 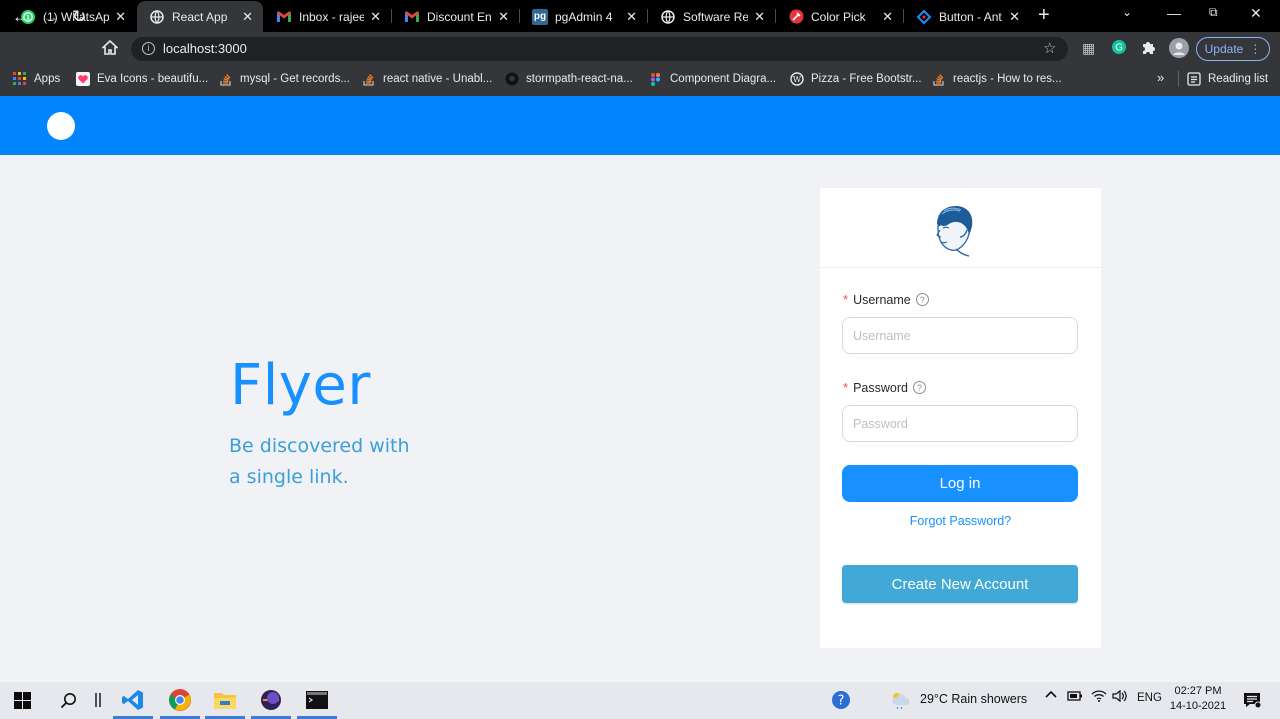 I want to click on window-close-icon: ✕, so click(x=1256, y=13).